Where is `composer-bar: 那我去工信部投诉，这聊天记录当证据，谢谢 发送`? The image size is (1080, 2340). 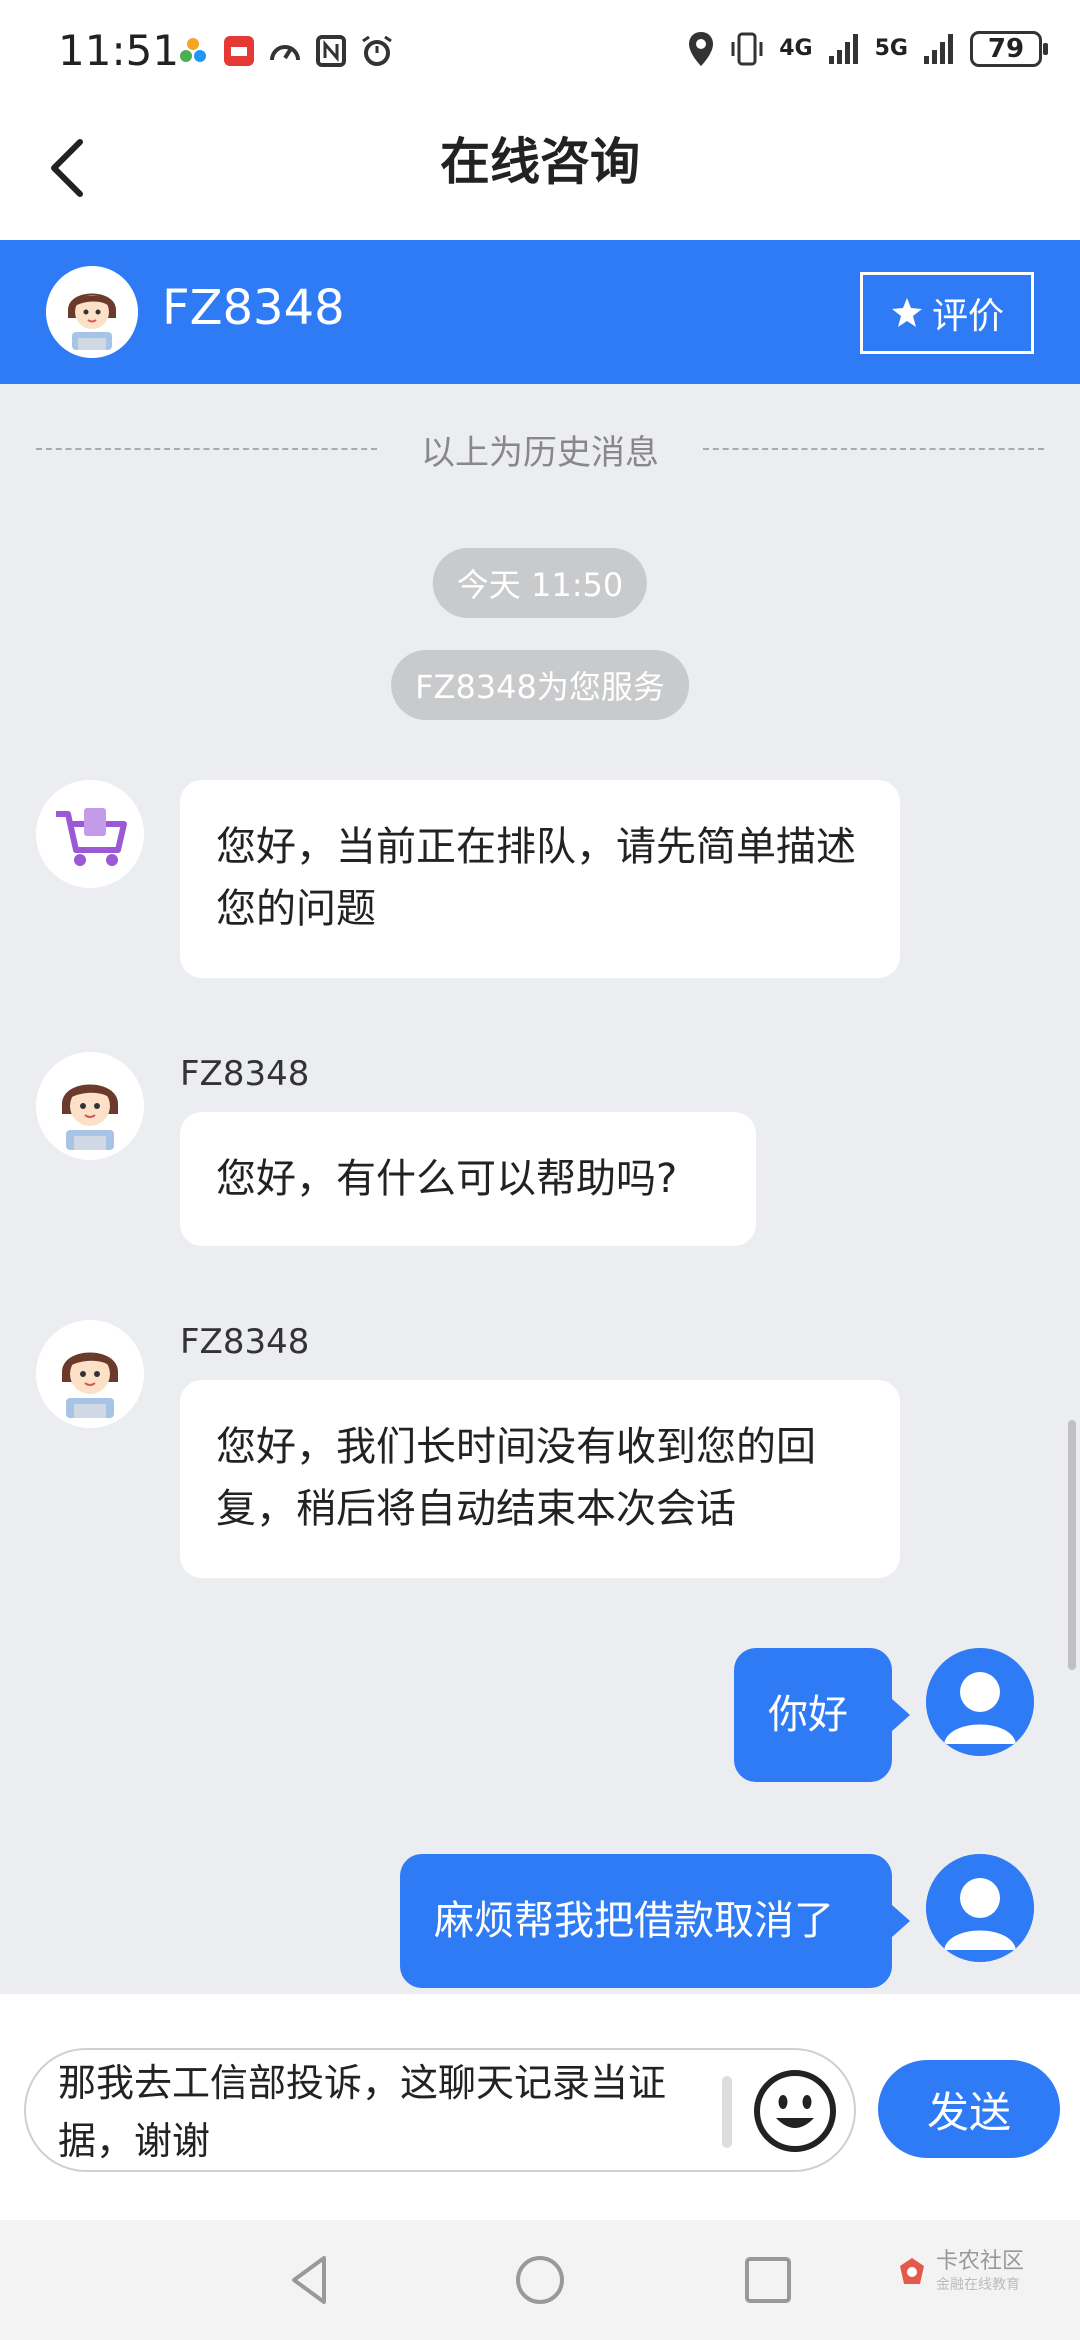 composer-bar: 那我去工信部投诉，这聊天记录当证据，谢谢 发送 is located at coordinates (540, 2107).